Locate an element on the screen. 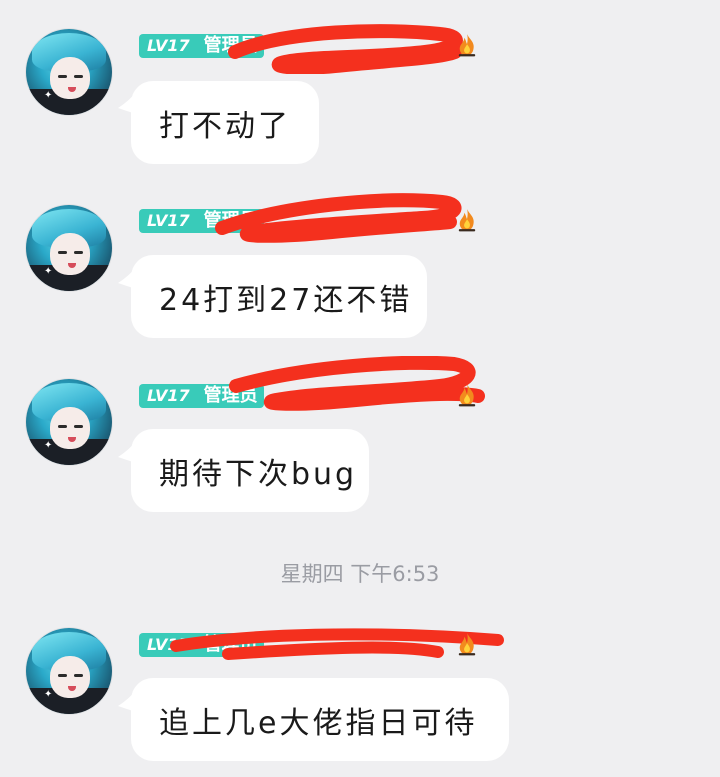  message-bubble: 打不动了 is located at coordinates (225, 122).